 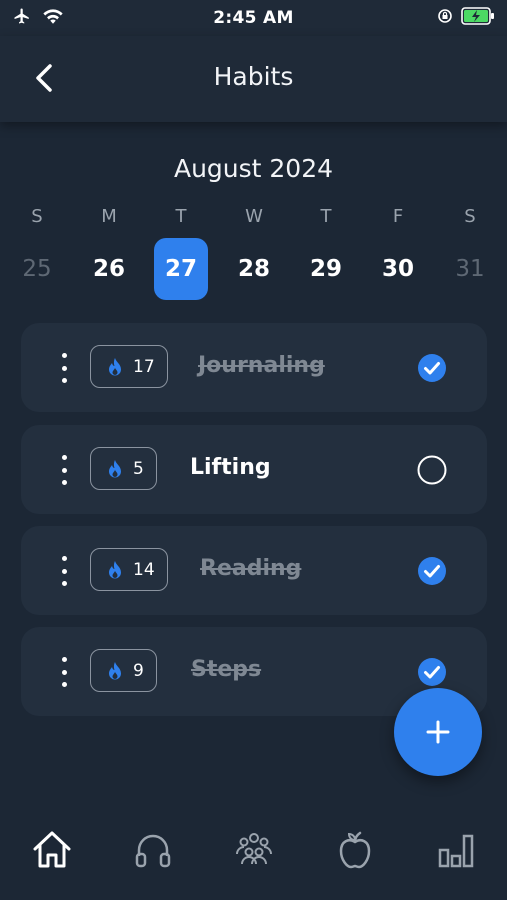 I want to click on nav-meditation, so click(x=153, y=850).